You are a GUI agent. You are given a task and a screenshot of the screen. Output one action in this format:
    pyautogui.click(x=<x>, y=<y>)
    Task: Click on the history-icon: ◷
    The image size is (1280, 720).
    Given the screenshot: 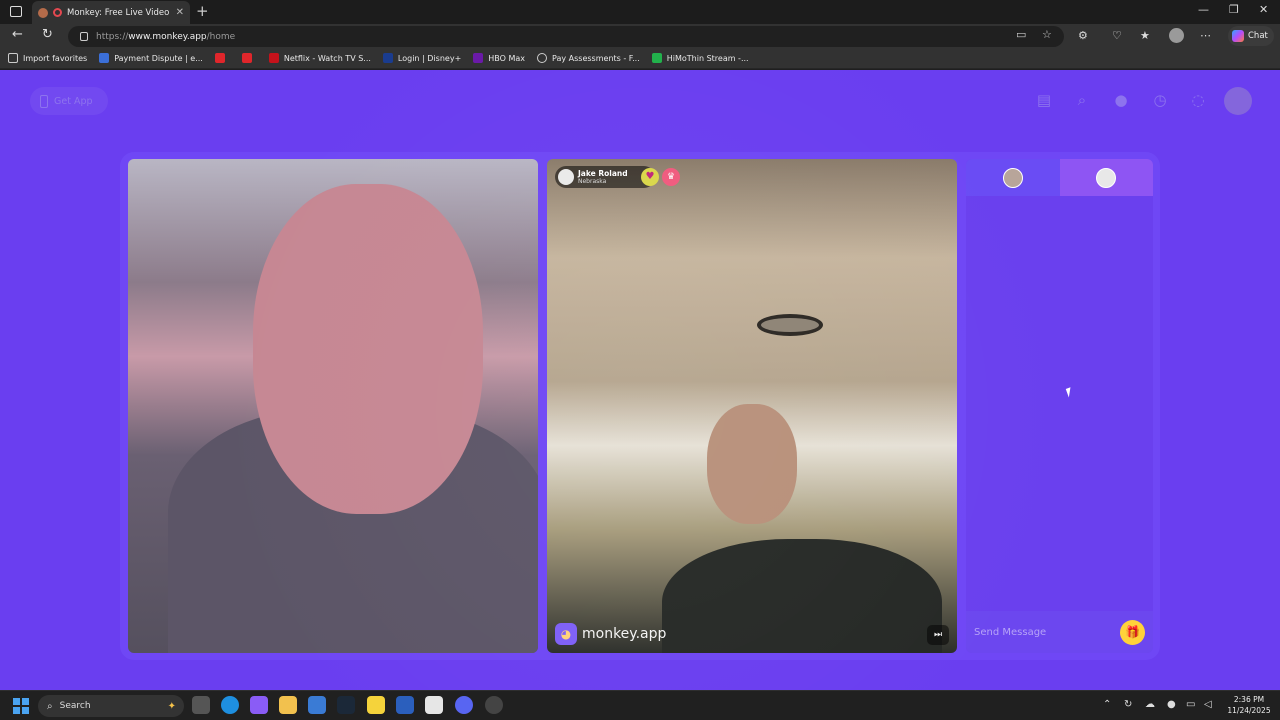 What is the action you would take?
    pyautogui.click(x=1160, y=100)
    